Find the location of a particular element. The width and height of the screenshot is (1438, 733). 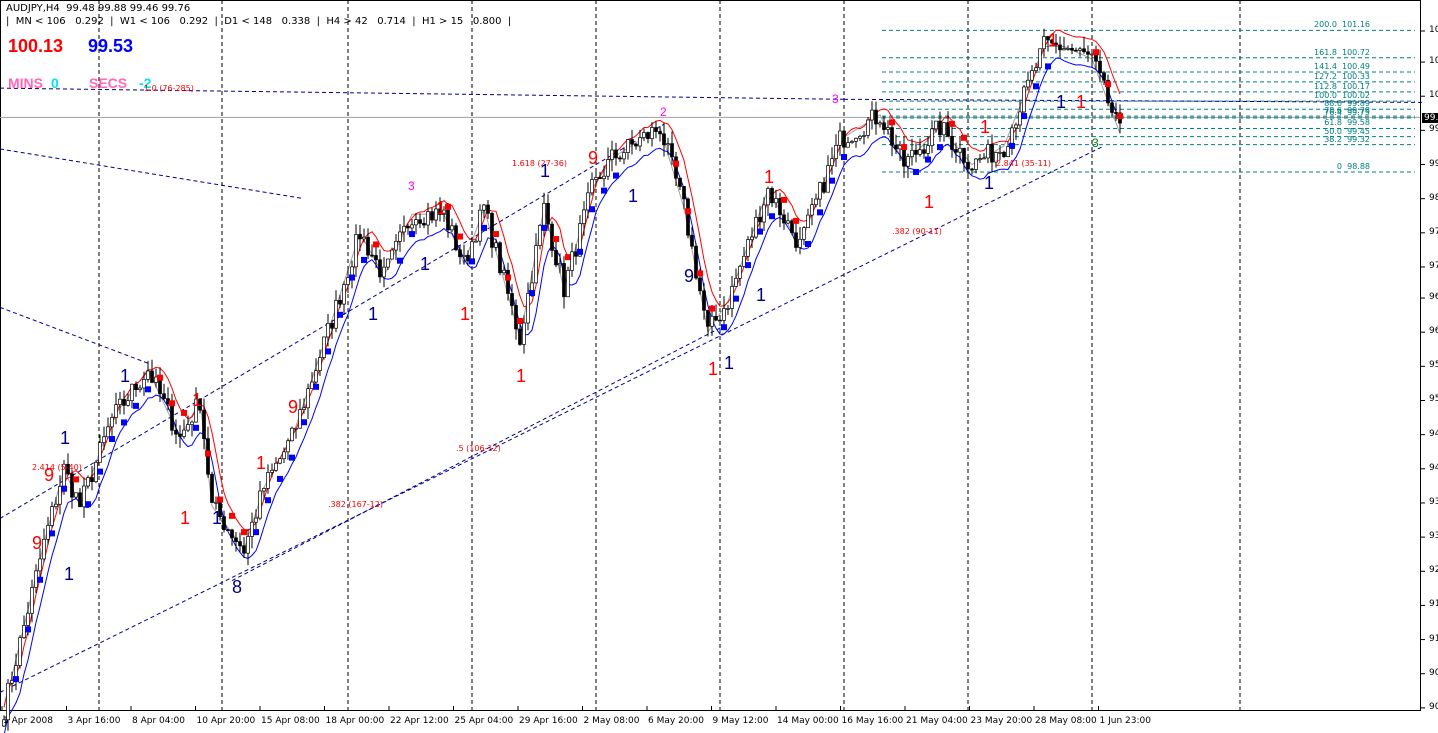

fib-level-label: 200.0 101.16 is located at coordinates (1342, 25).